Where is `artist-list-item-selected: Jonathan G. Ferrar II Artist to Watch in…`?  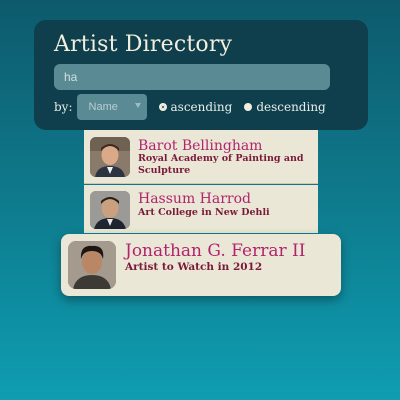
artist-list-item-selected: Jonathan G. Ferrar II Artist to Watch in… is located at coordinates (201, 265).